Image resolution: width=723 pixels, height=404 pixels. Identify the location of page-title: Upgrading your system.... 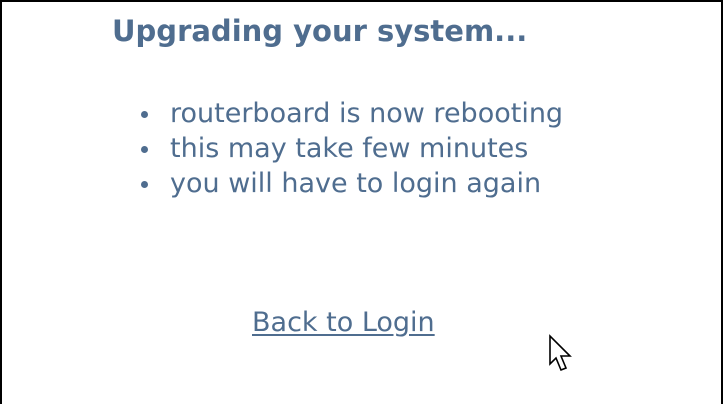
(320, 31).